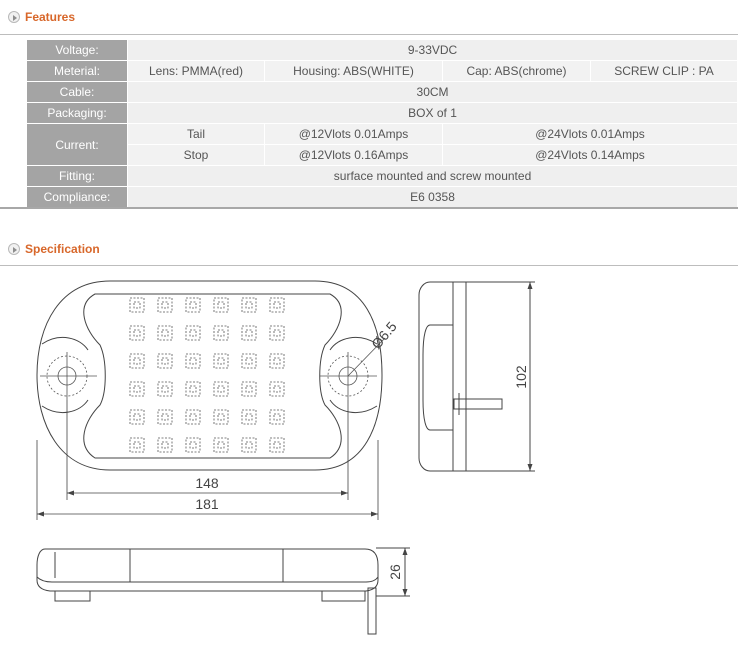  Describe the element at coordinates (54, 249) in the screenshot. I see `specification-header: Specification` at that location.